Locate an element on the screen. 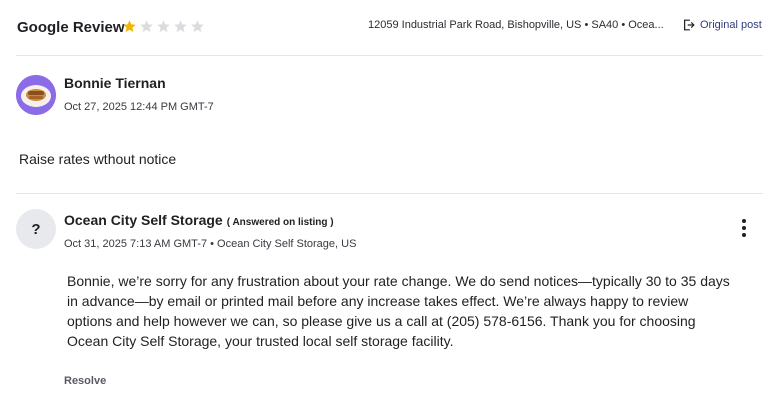 The width and height of the screenshot is (778, 418). open-external-icon is located at coordinates (689, 25).